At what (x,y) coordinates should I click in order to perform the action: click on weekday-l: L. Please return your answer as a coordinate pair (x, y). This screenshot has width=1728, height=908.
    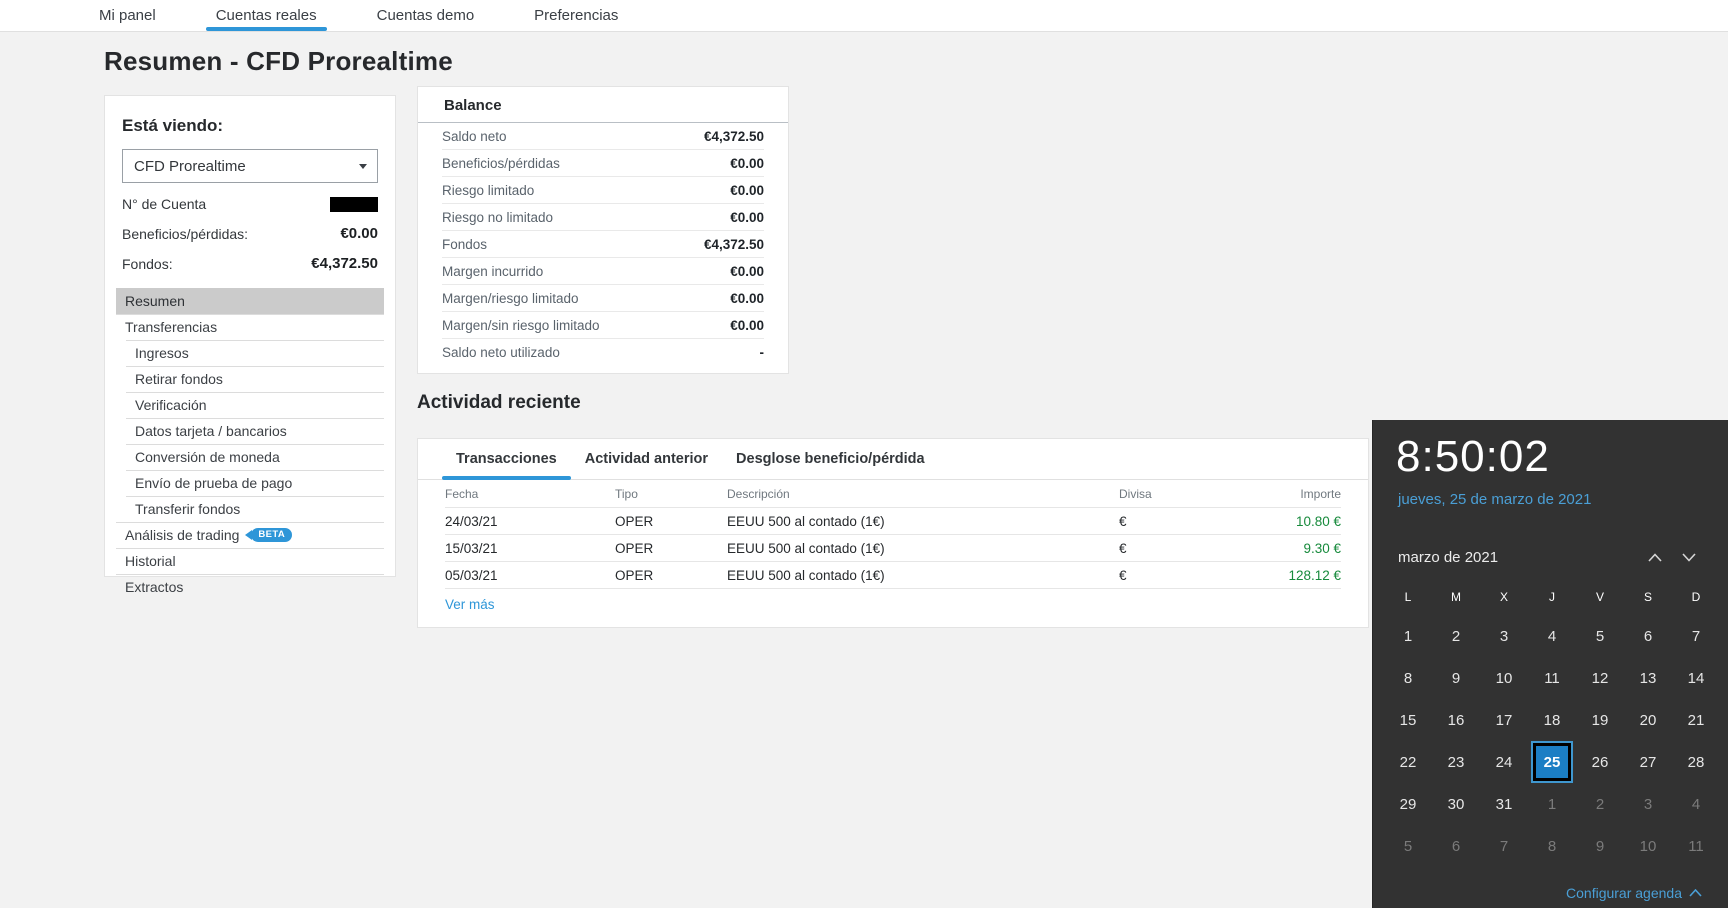
    Looking at the image, I should click on (1408, 597).